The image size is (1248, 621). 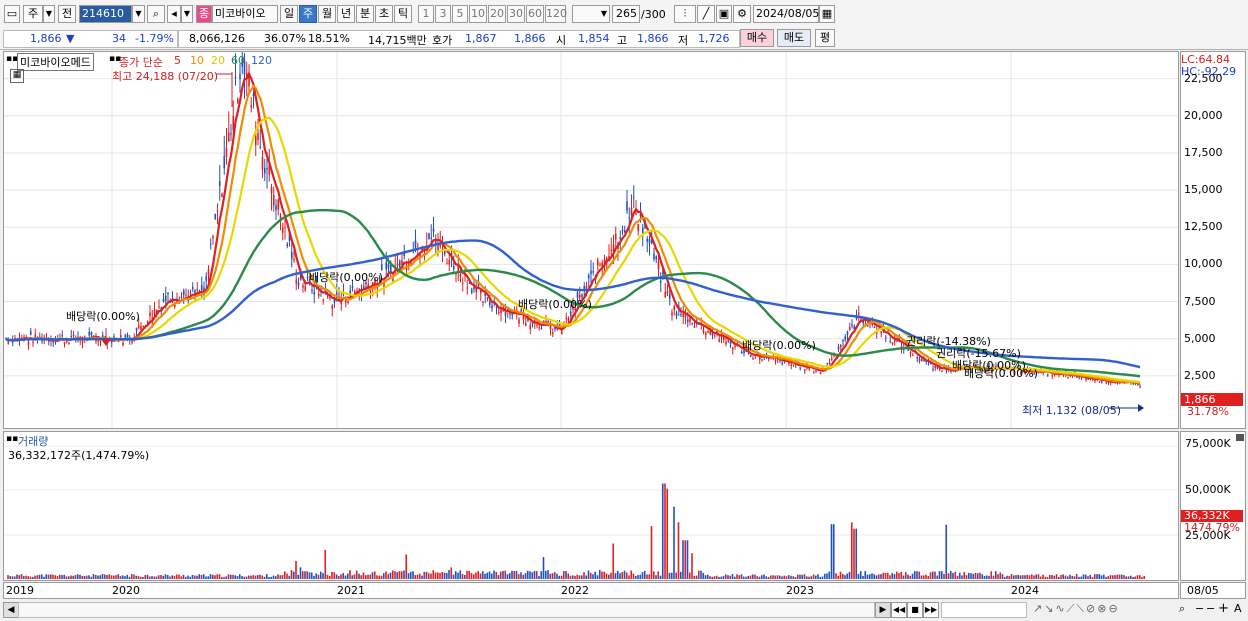 What do you see at coordinates (899, 610) in the screenshot?
I see `rewind-icon: ◀◀` at bounding box center [899, 610].